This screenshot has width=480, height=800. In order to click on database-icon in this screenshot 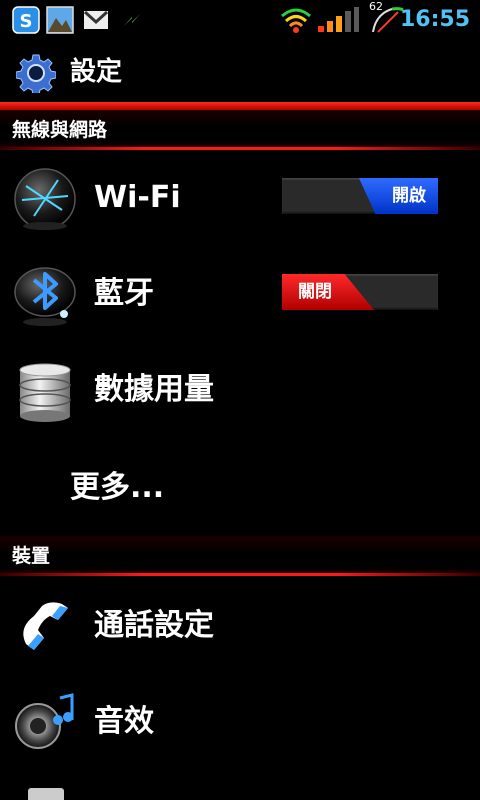, I will do `click(45, 392)`.